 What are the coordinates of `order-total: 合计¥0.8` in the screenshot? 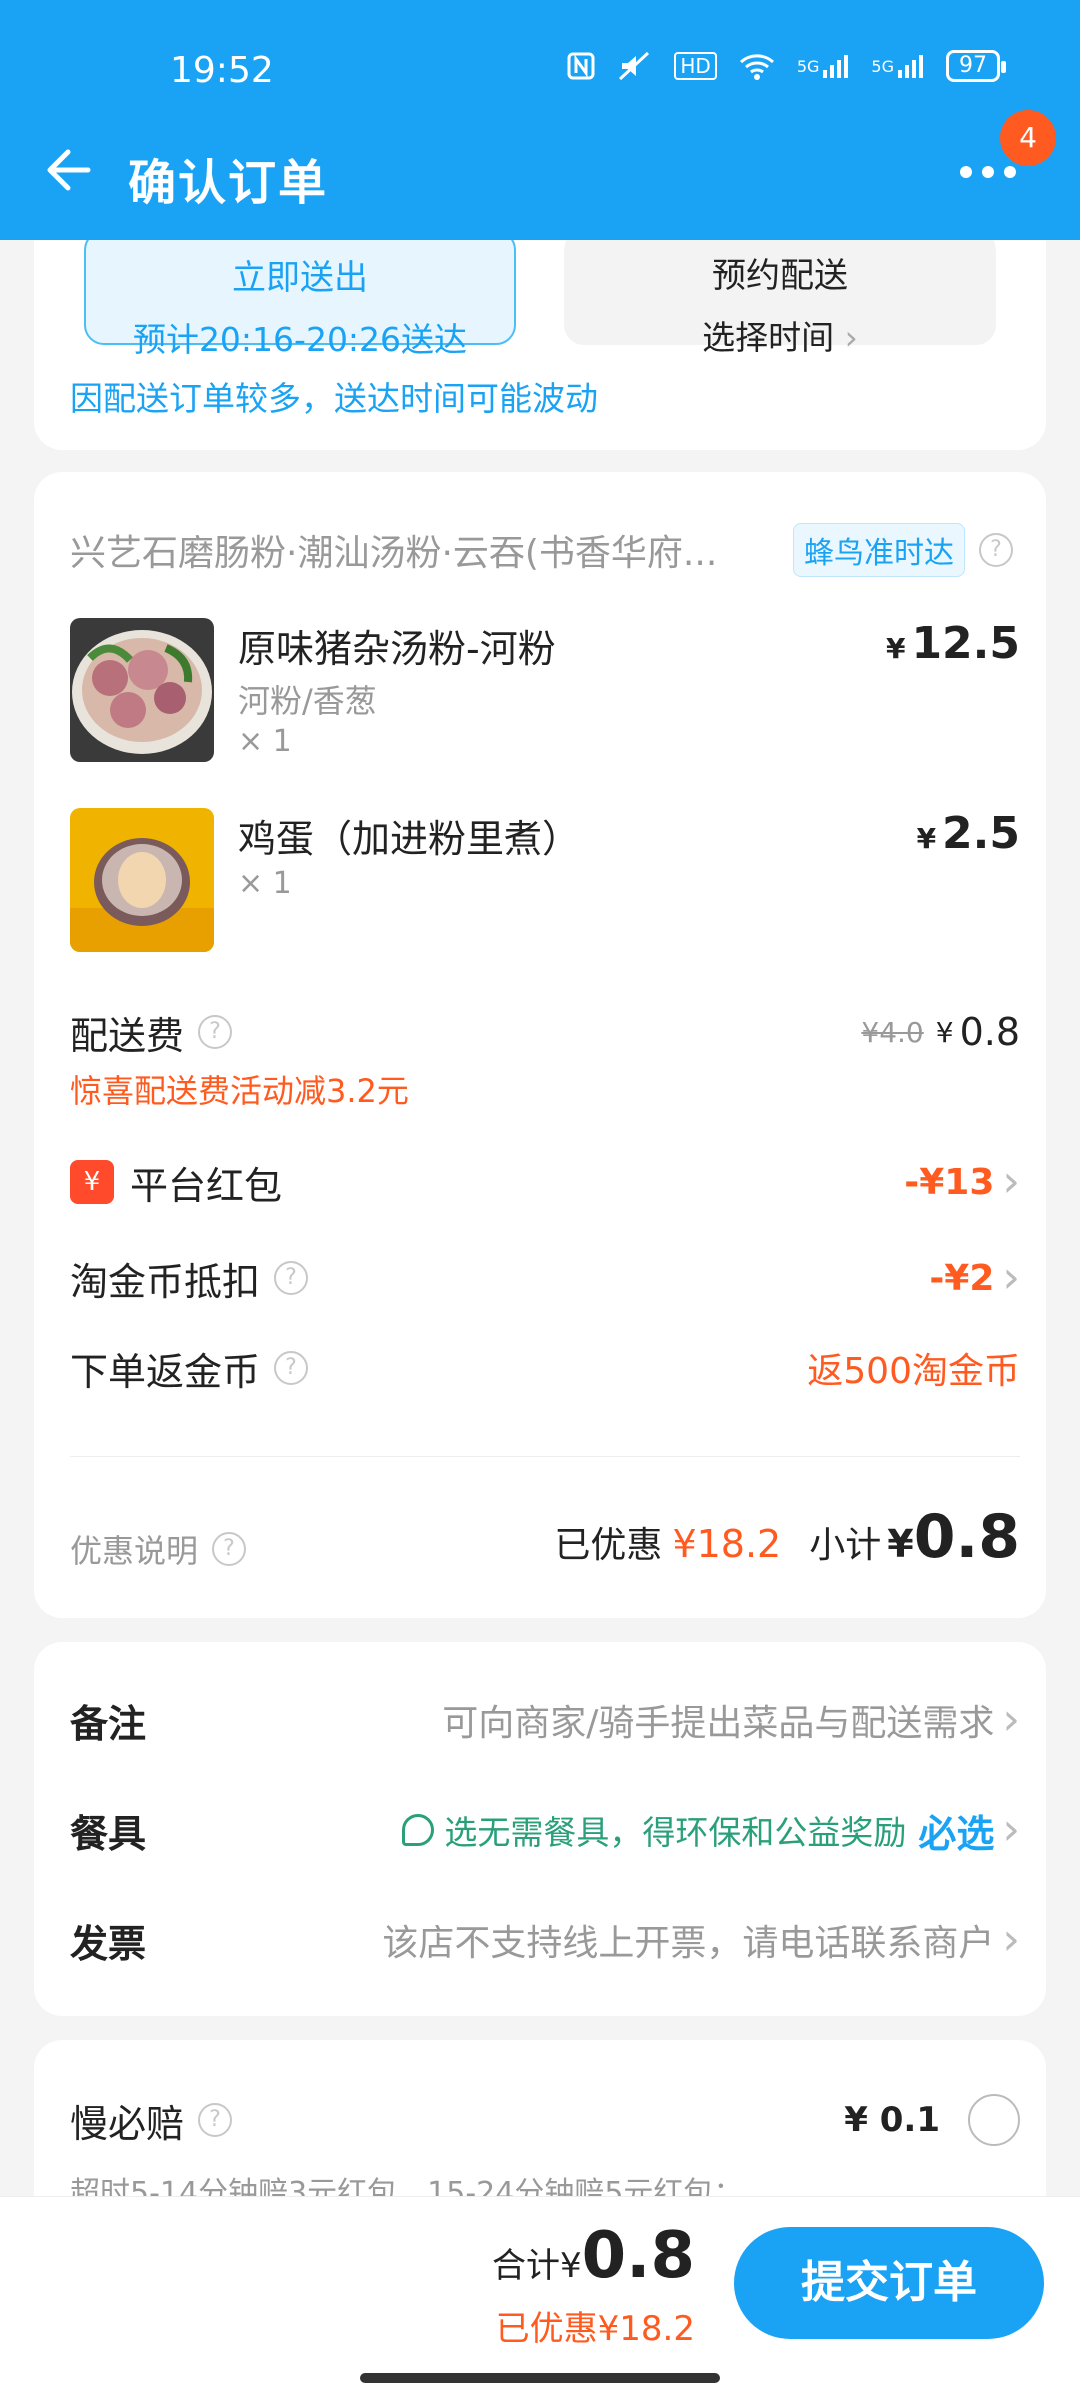 It's located at (593, 2256).